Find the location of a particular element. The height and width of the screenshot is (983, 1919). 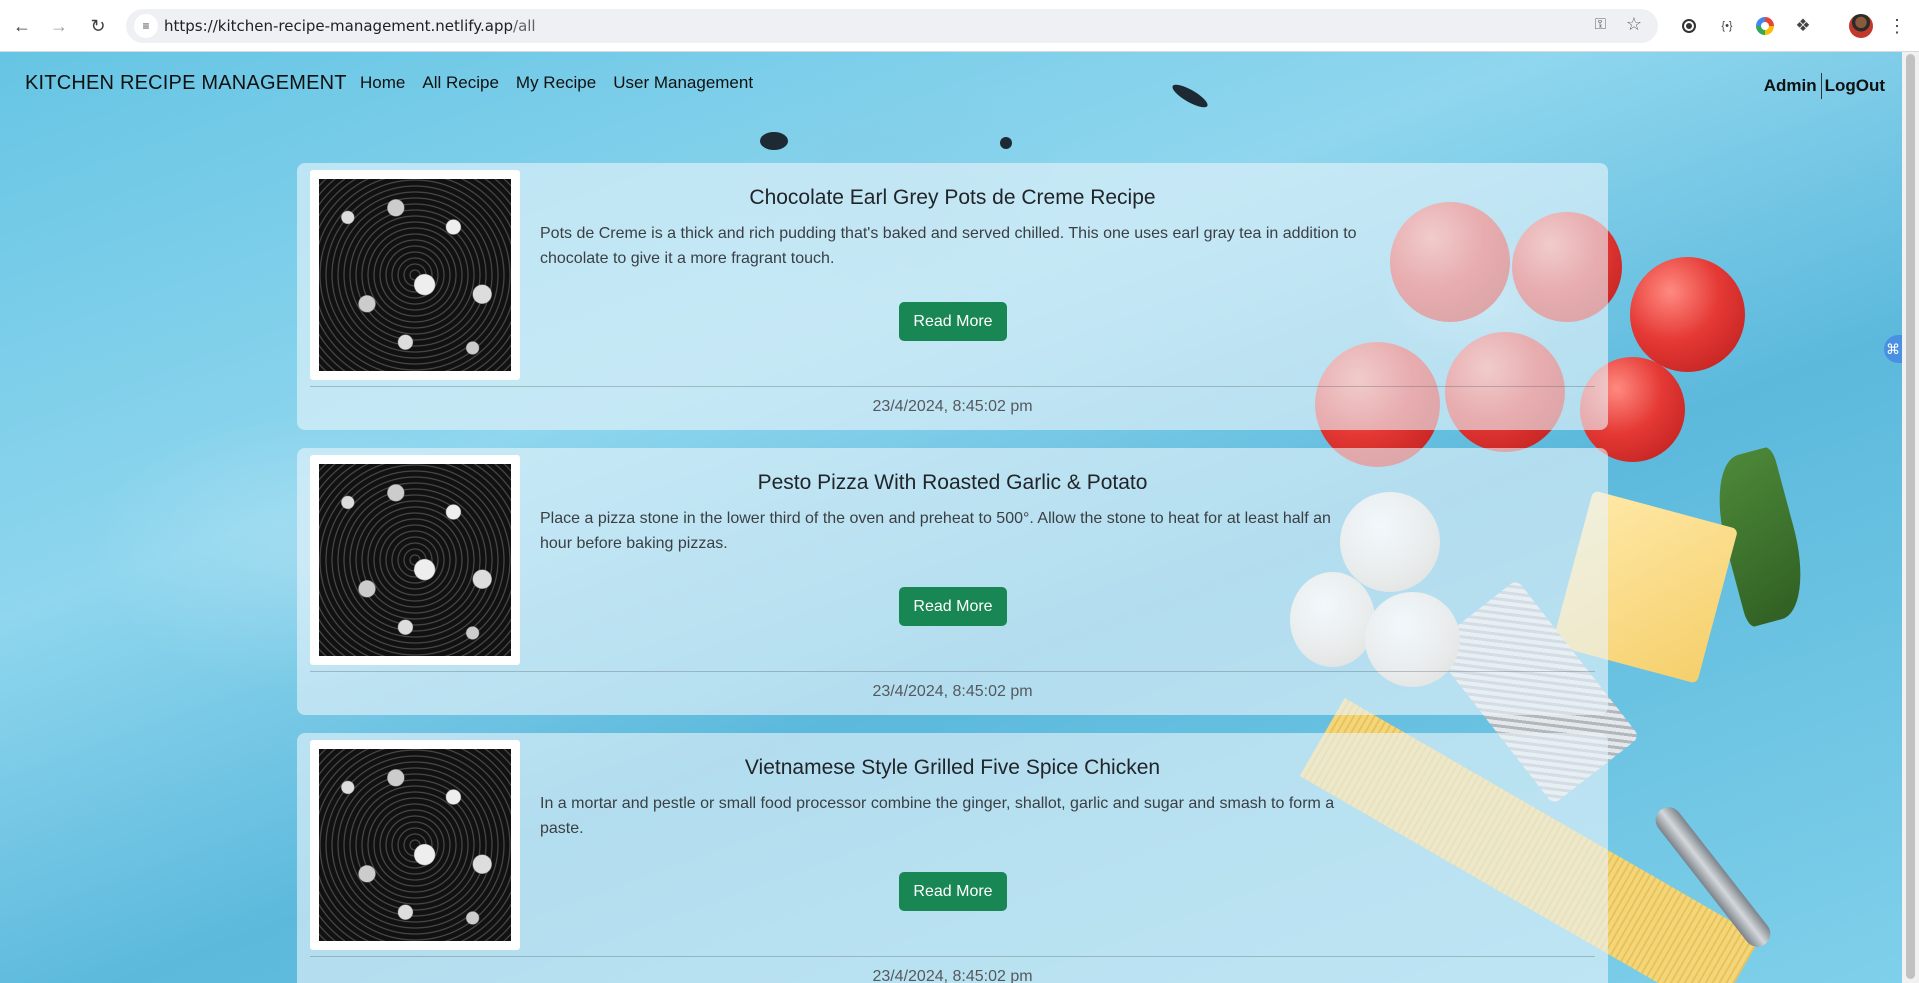

scrollbar-thumb is located at coordinates (1910, 516).